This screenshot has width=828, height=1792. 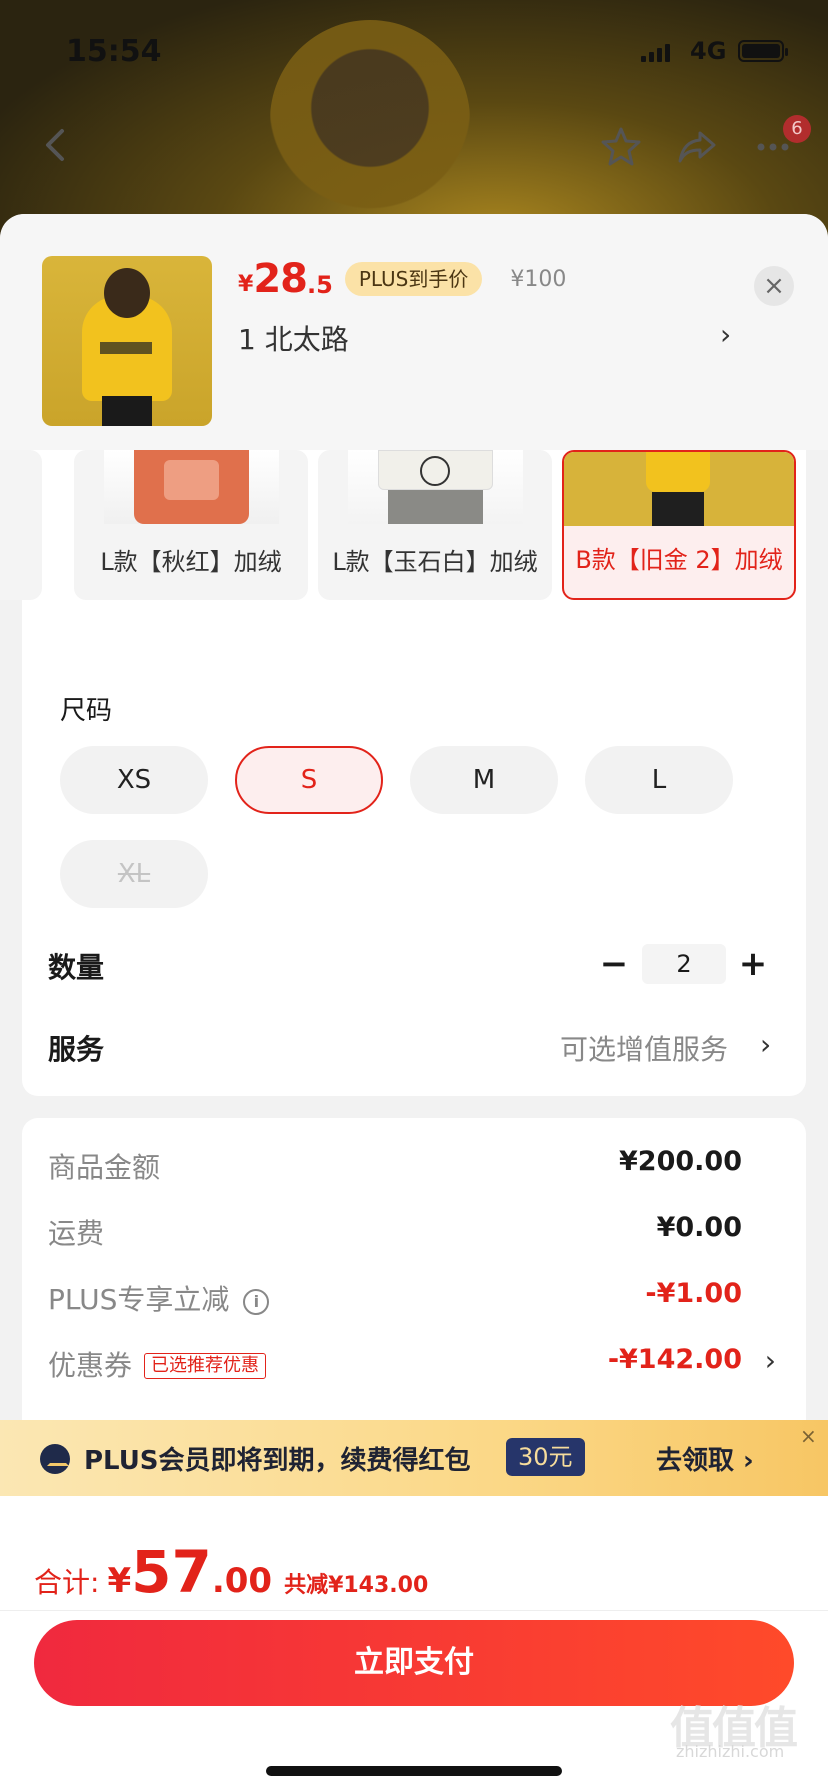 What do you see at coordinates (293, 338) in the screenshot?
I see `delivery-address: 1 北太路` at bounding box center [293, 338].